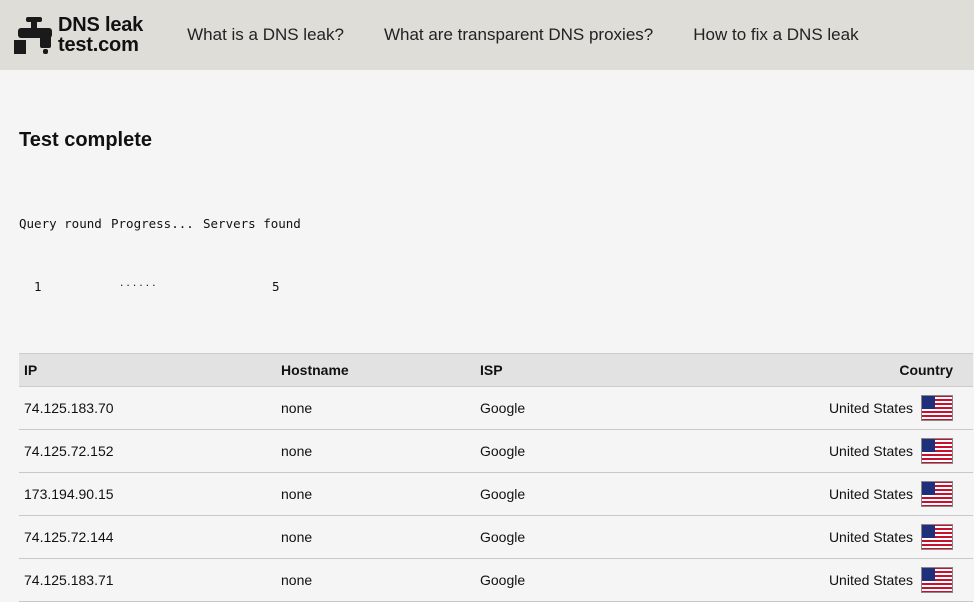 Image resolution: width=974 pixels, height=602 pixels. What do you see at coordinates (101, 25) in the screenshot?
I see `logo-line1: DNS leak` at bounding box center [101, 25].